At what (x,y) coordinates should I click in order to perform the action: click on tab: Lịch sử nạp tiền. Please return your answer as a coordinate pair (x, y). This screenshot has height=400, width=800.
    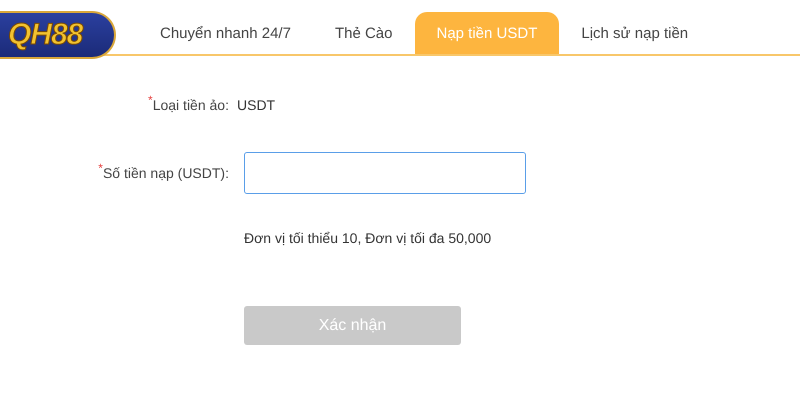
    Looking at the image, I should click on (634, 33).